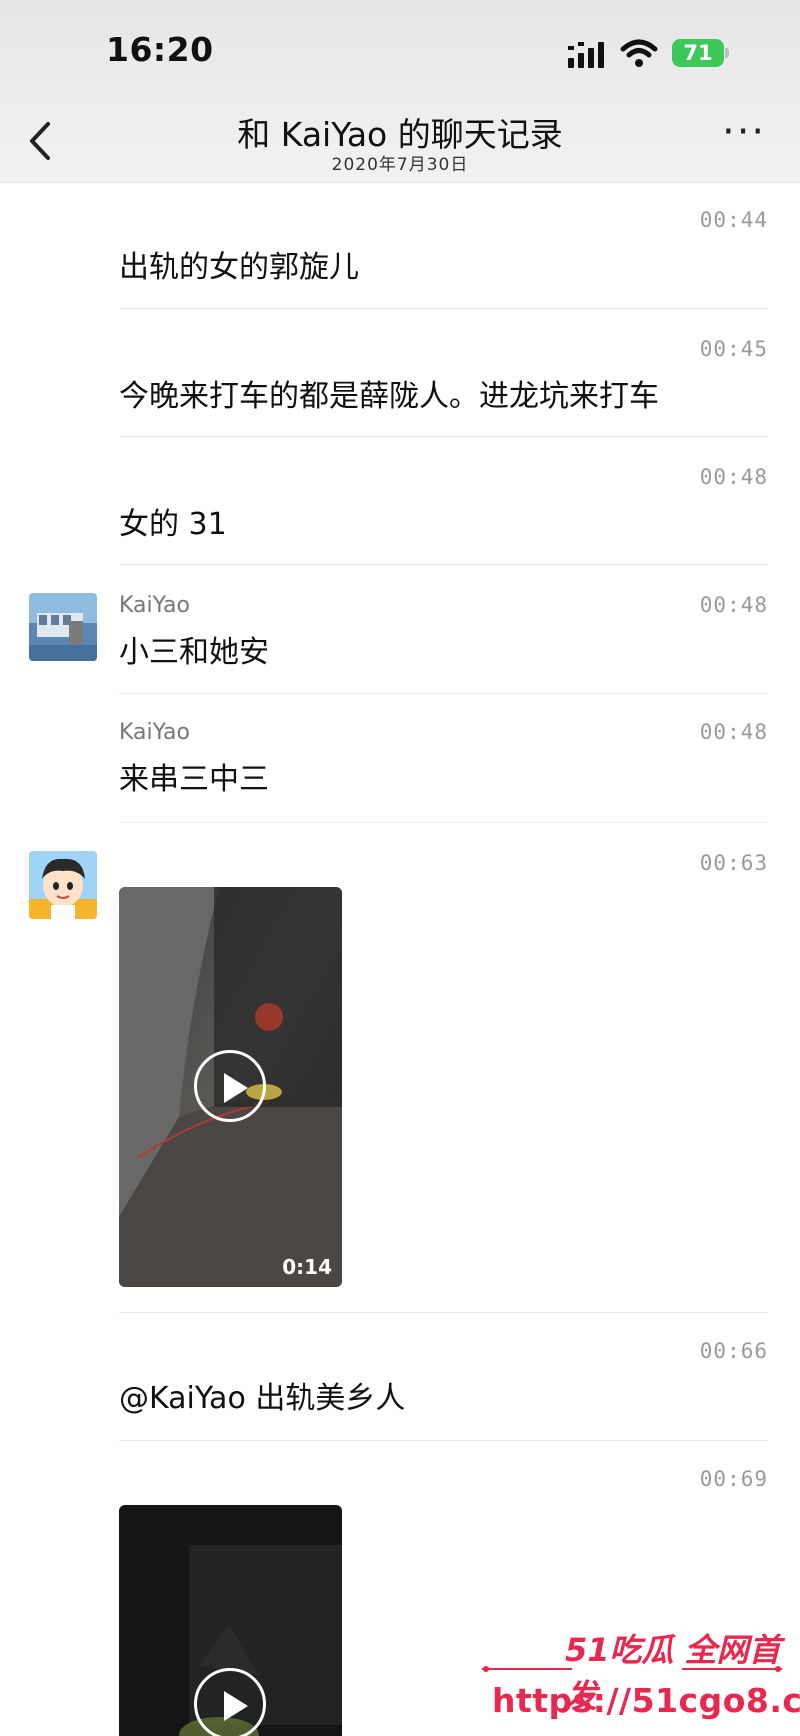 The image size is (800, 1736). Describe the element at coordinates (733, 1351) in the screenshot. I see `message-time: 00:66` at that location.